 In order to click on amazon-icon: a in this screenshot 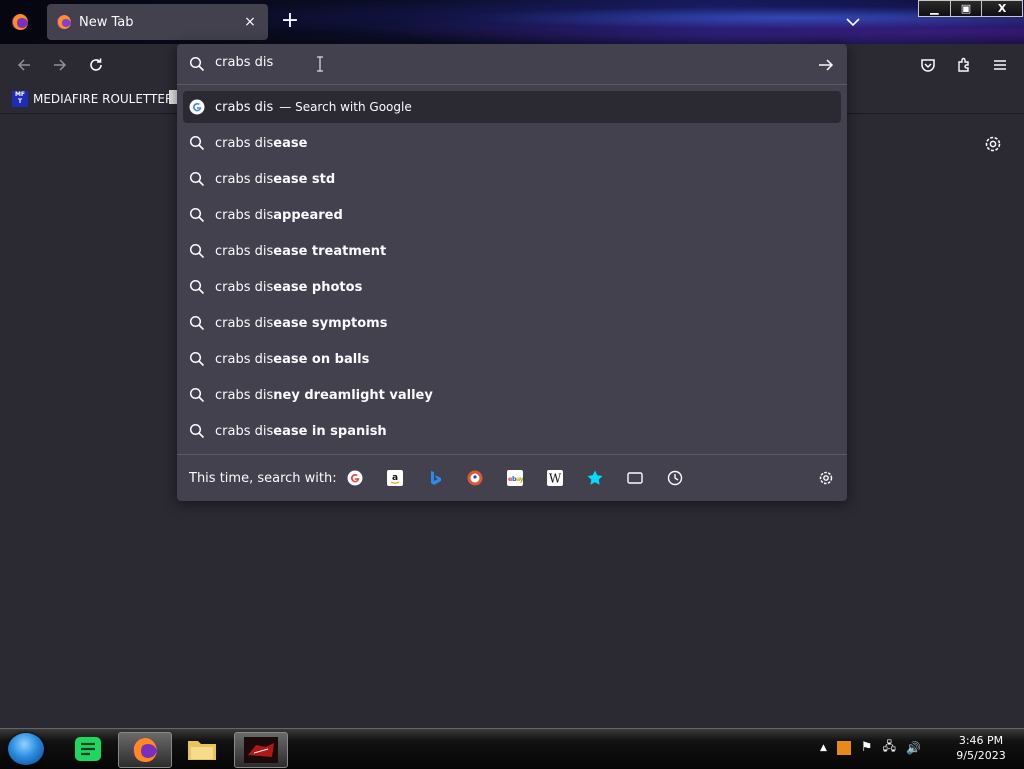, I will do `click(395, 478)`.